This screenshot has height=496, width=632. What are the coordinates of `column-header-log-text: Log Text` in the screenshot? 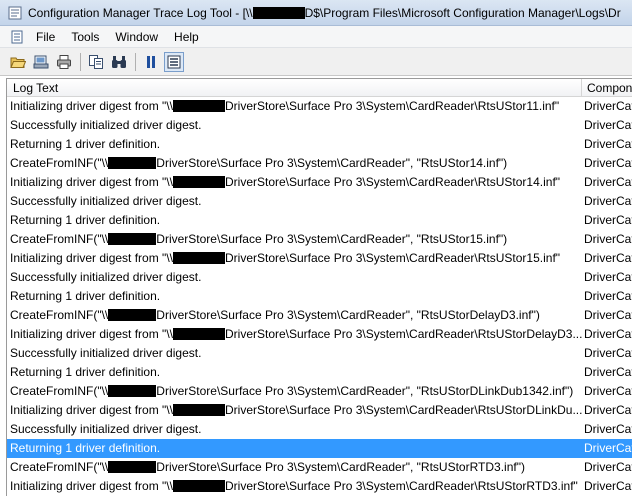 It's located at (294, 88).